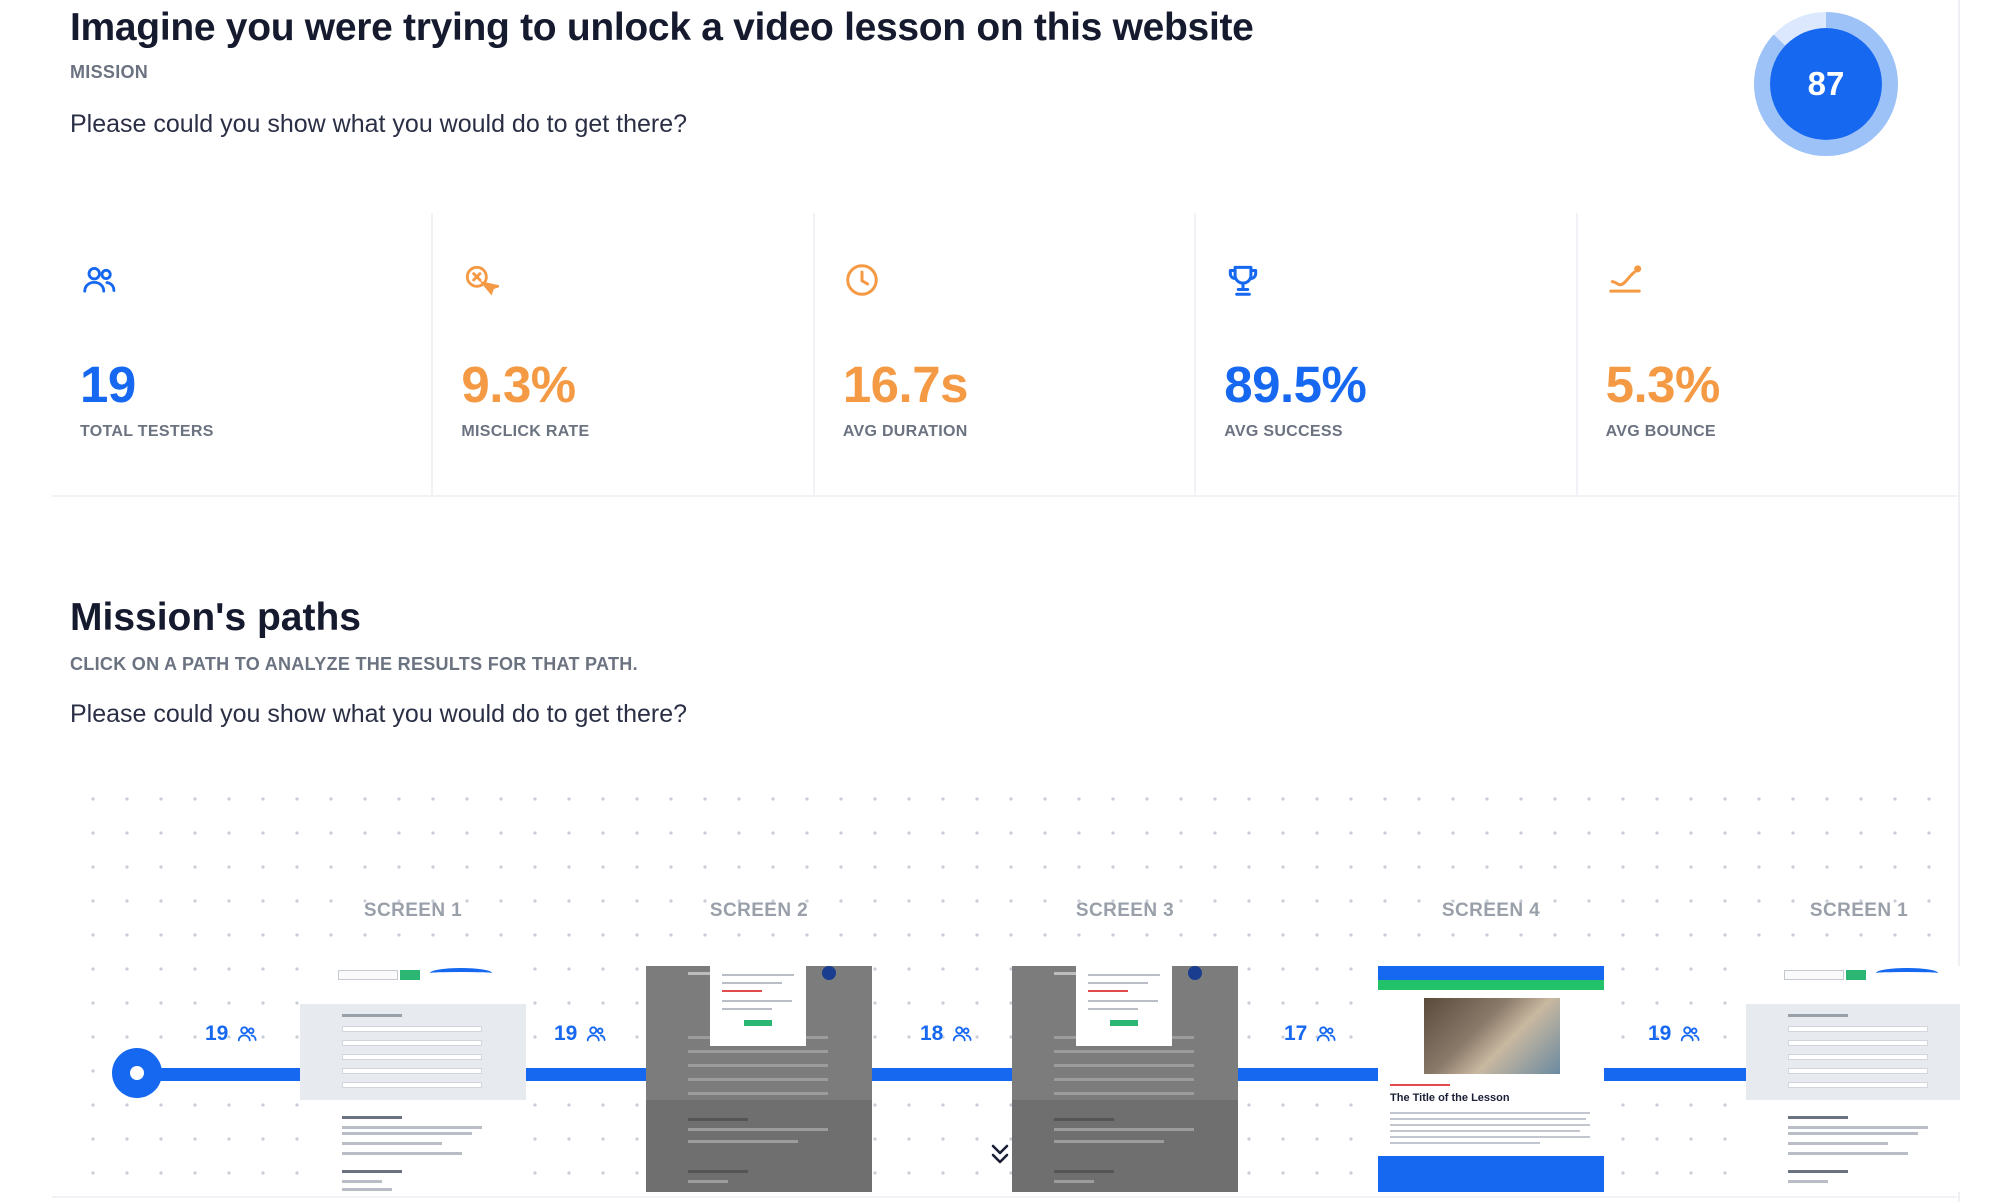 This screenshot has height=1202, width=2000. I want to click on score-value: 87, so click(1826, 83).